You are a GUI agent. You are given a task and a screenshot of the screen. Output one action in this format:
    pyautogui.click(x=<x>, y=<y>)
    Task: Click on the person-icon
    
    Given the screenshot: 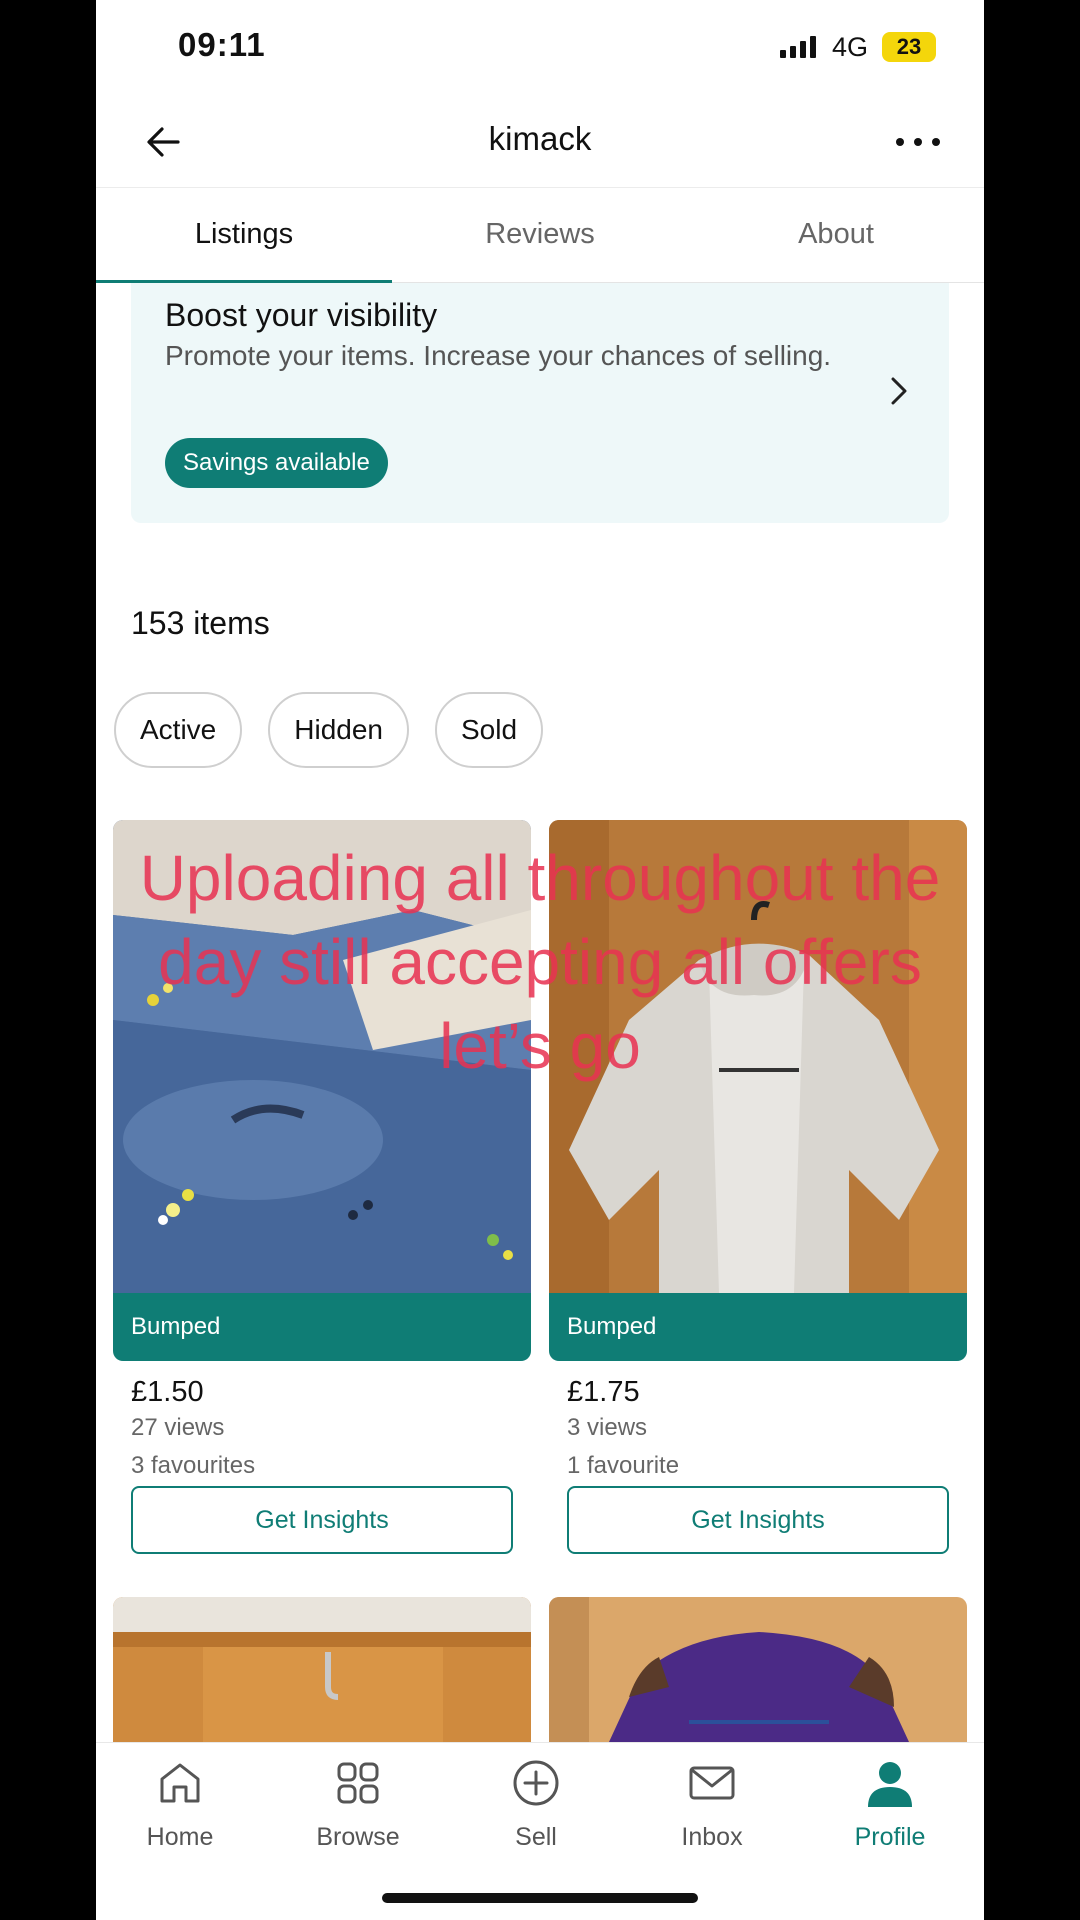 What is the action you would take?
    pyautogui.click(x=890, y=1784)
    